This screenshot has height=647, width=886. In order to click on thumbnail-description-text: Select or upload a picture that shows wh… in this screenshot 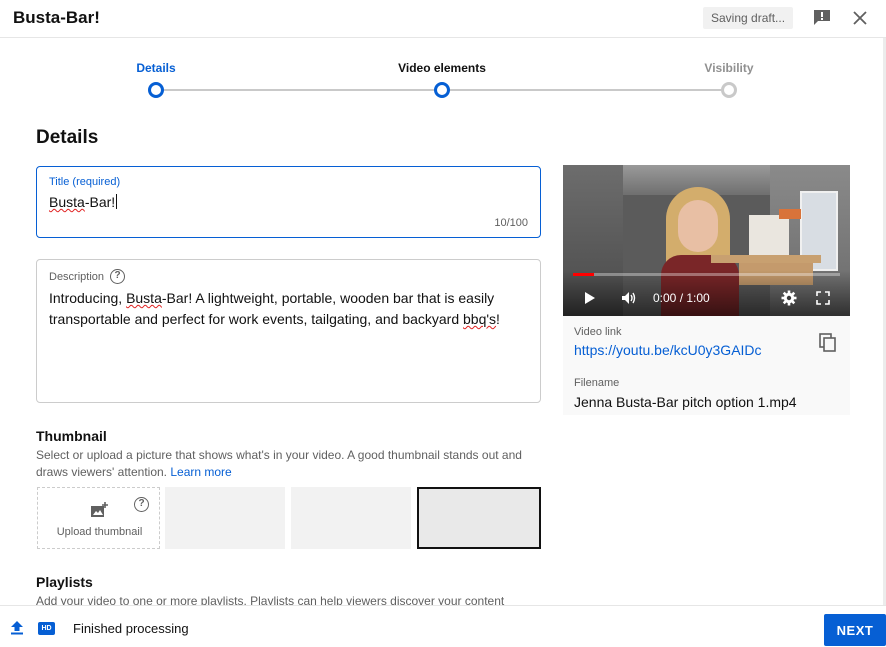, I will do `click(279, 463)`.